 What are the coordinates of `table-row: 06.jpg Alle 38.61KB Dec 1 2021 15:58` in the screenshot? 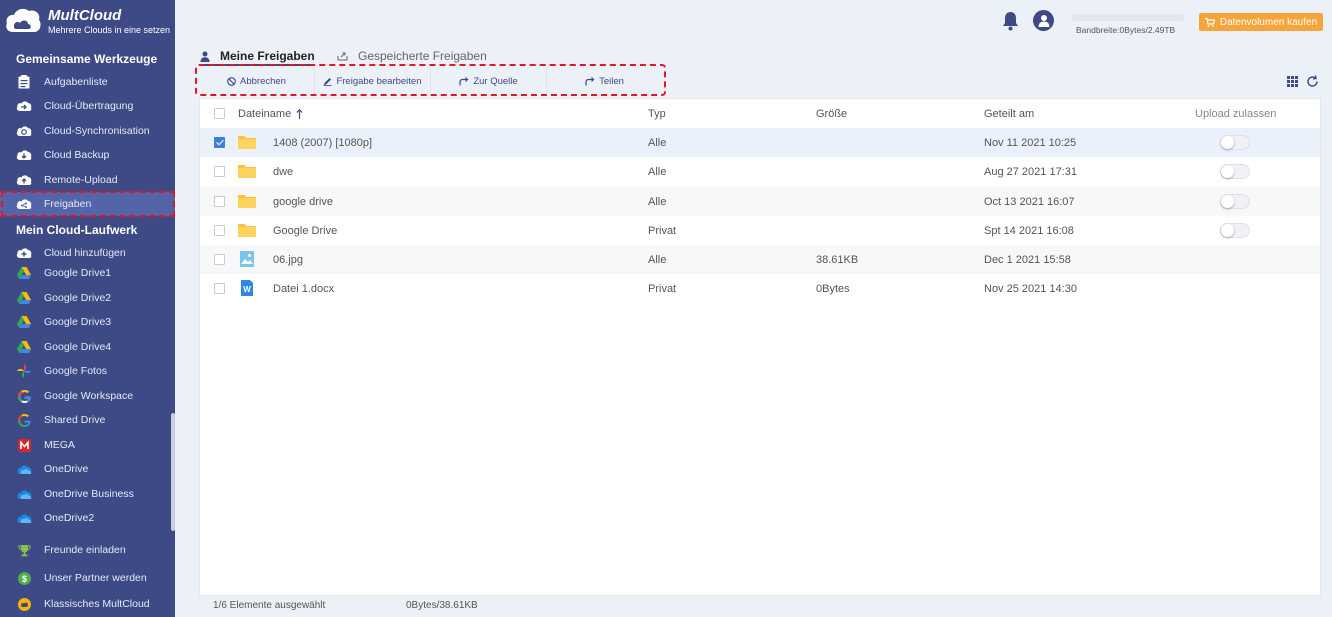 It's located at (760, 259).